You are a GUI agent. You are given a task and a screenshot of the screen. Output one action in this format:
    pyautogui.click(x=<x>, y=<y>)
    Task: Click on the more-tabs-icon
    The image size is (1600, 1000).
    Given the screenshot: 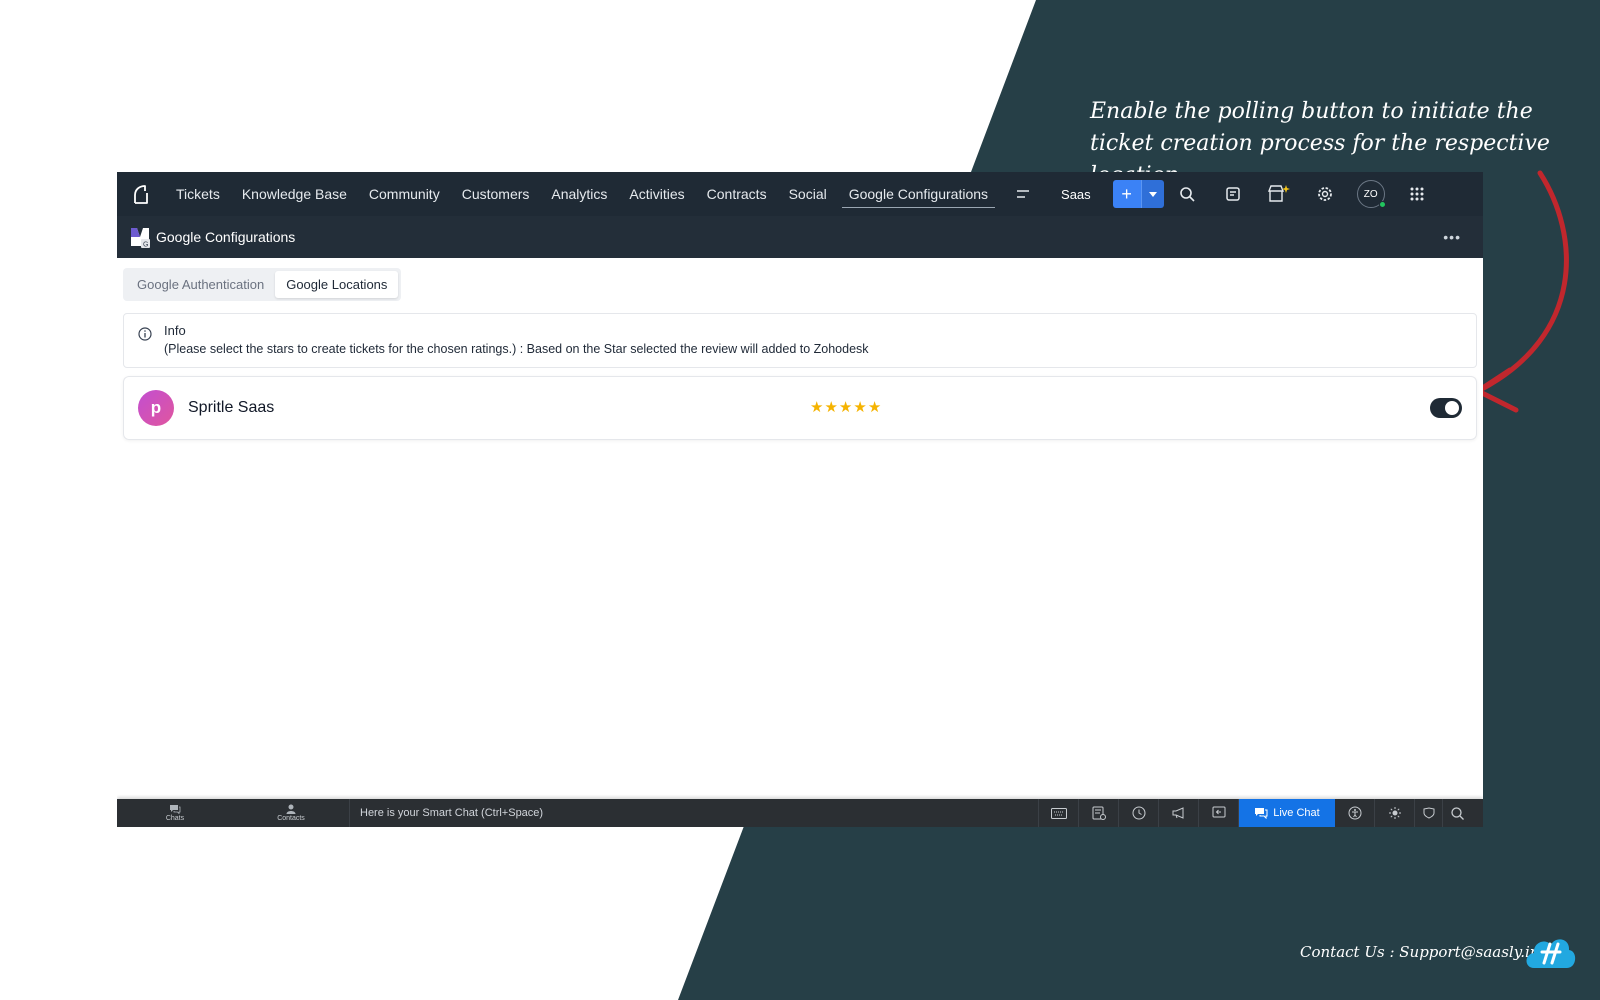 What is the action you would take?
    pyautogui.click(x=1023, y=194)
    